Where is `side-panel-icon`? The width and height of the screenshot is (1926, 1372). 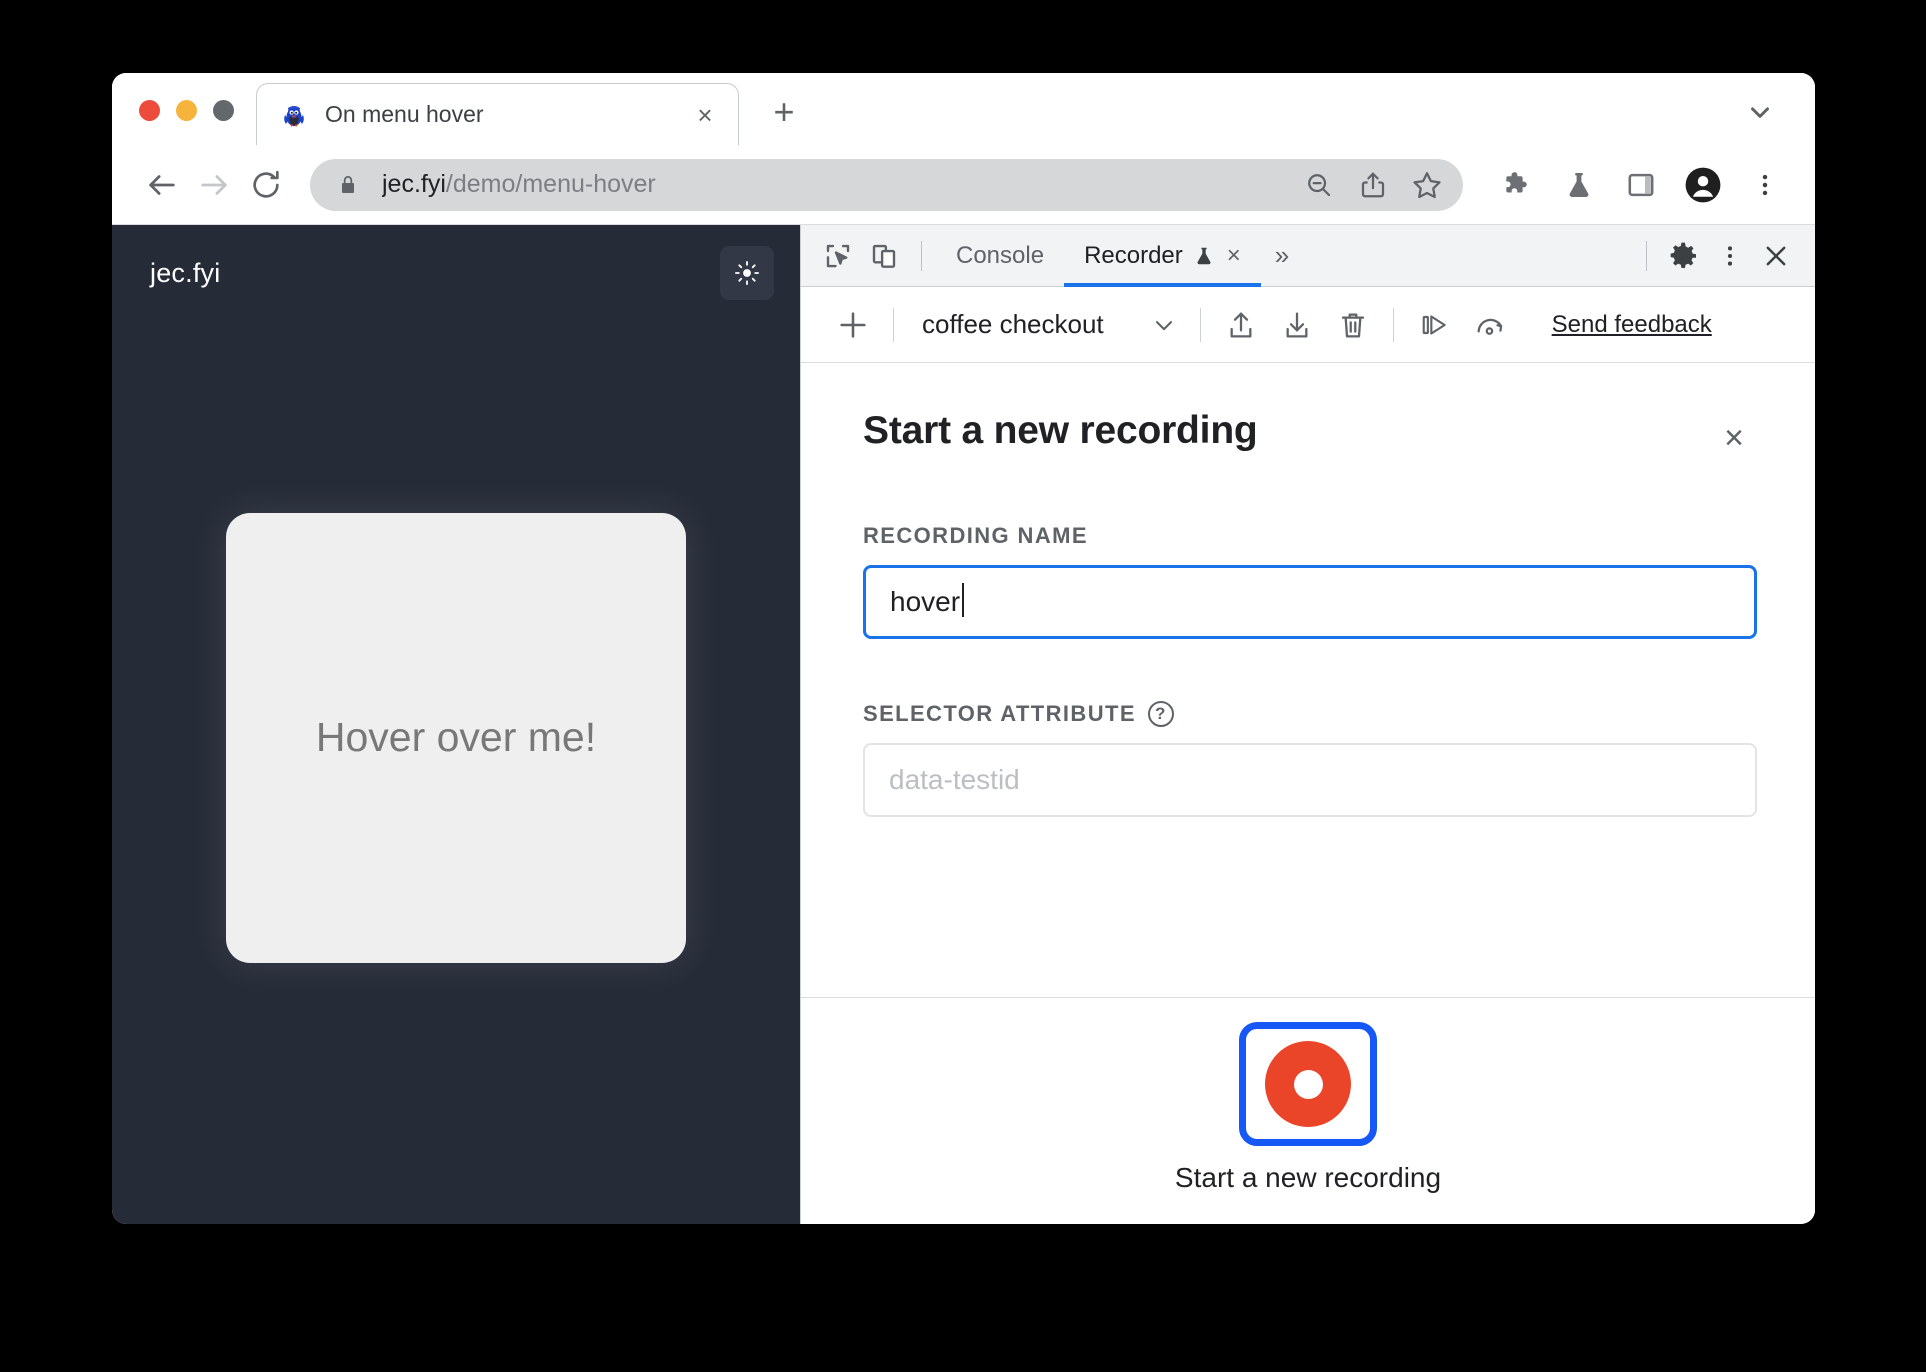
side-panel-icon is located at coordinates (1641, 185).